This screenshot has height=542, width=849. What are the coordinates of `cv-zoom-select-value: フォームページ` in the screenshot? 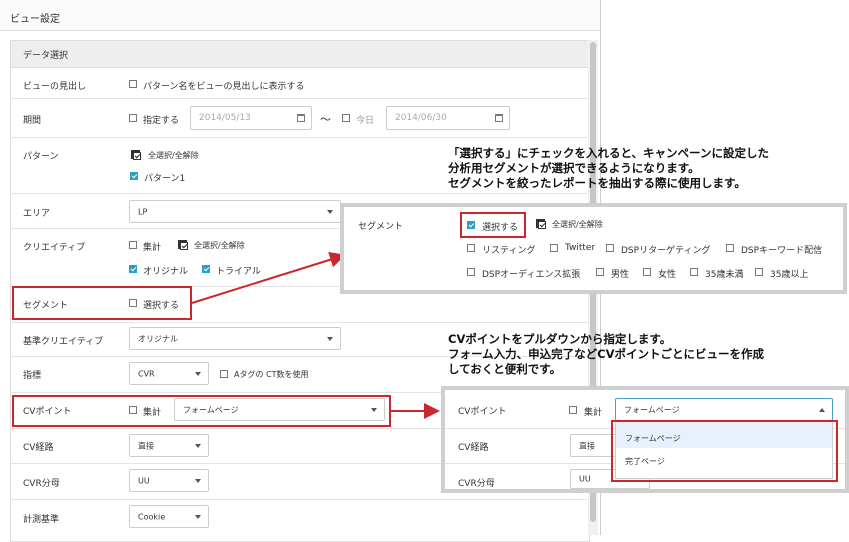 It's located at (652, 409).